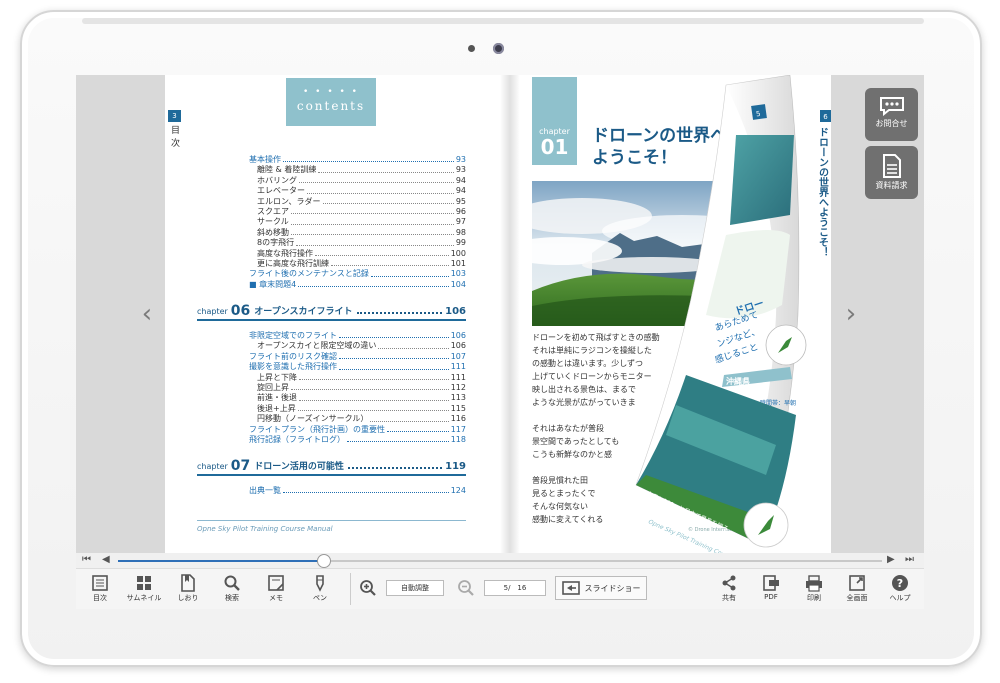  What do you see at coordinates (265, 490) in the screenshot?
I see `toc-entry-label: 出典一覧` at bounding box center [265, 490].